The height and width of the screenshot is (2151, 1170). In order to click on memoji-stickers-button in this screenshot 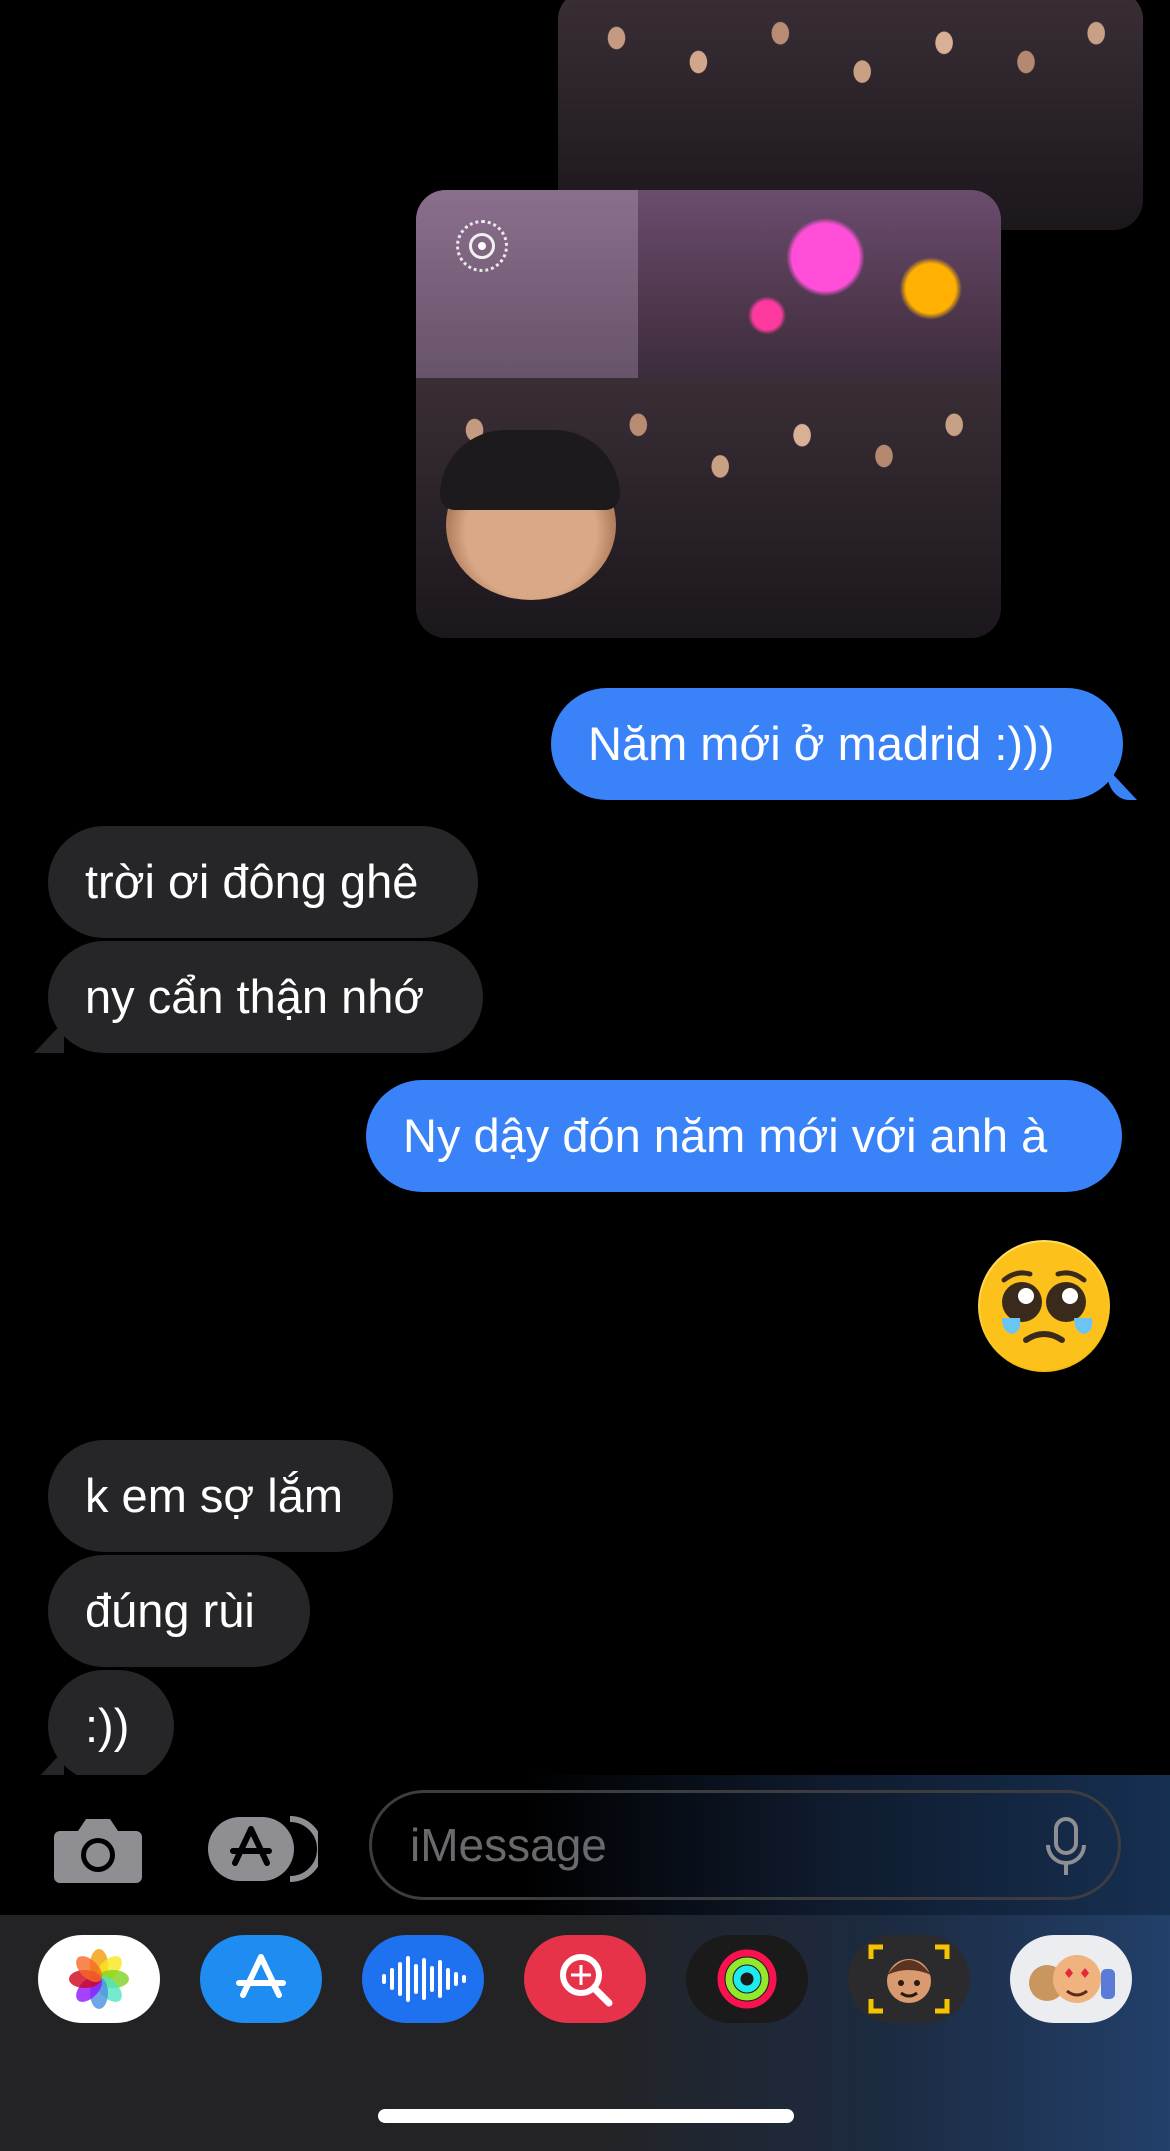, I will do `click(1071, 1979)`.